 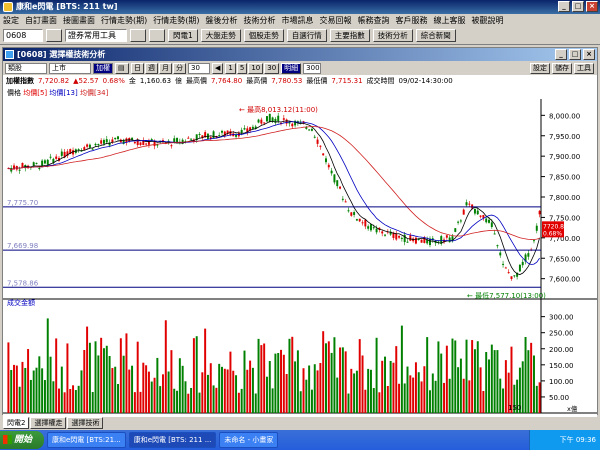 I want to click on toolbar-button-2: 個股走勢, so click(x=263, y=35).